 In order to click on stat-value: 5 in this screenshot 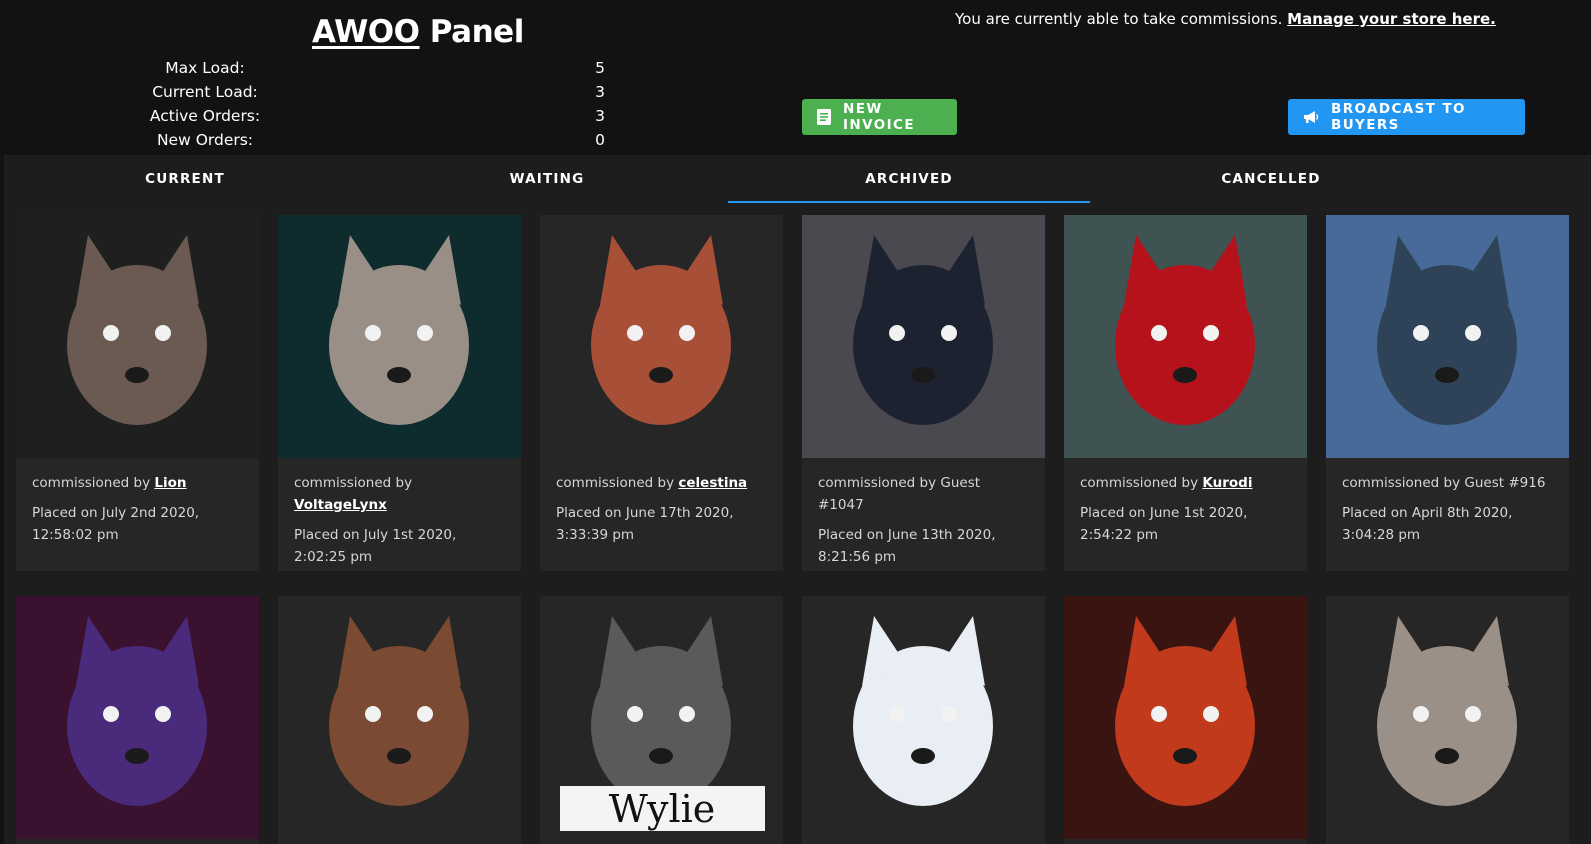, I will do `click(600, 68)`.